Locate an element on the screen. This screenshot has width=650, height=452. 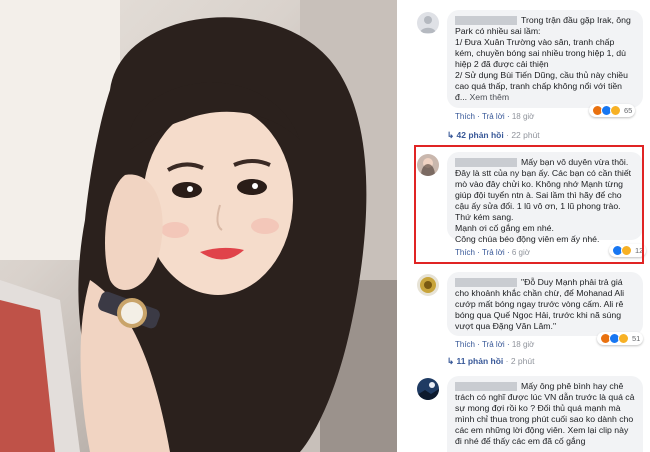
emblem-avatar-icon is located at coordinates (428, 285).